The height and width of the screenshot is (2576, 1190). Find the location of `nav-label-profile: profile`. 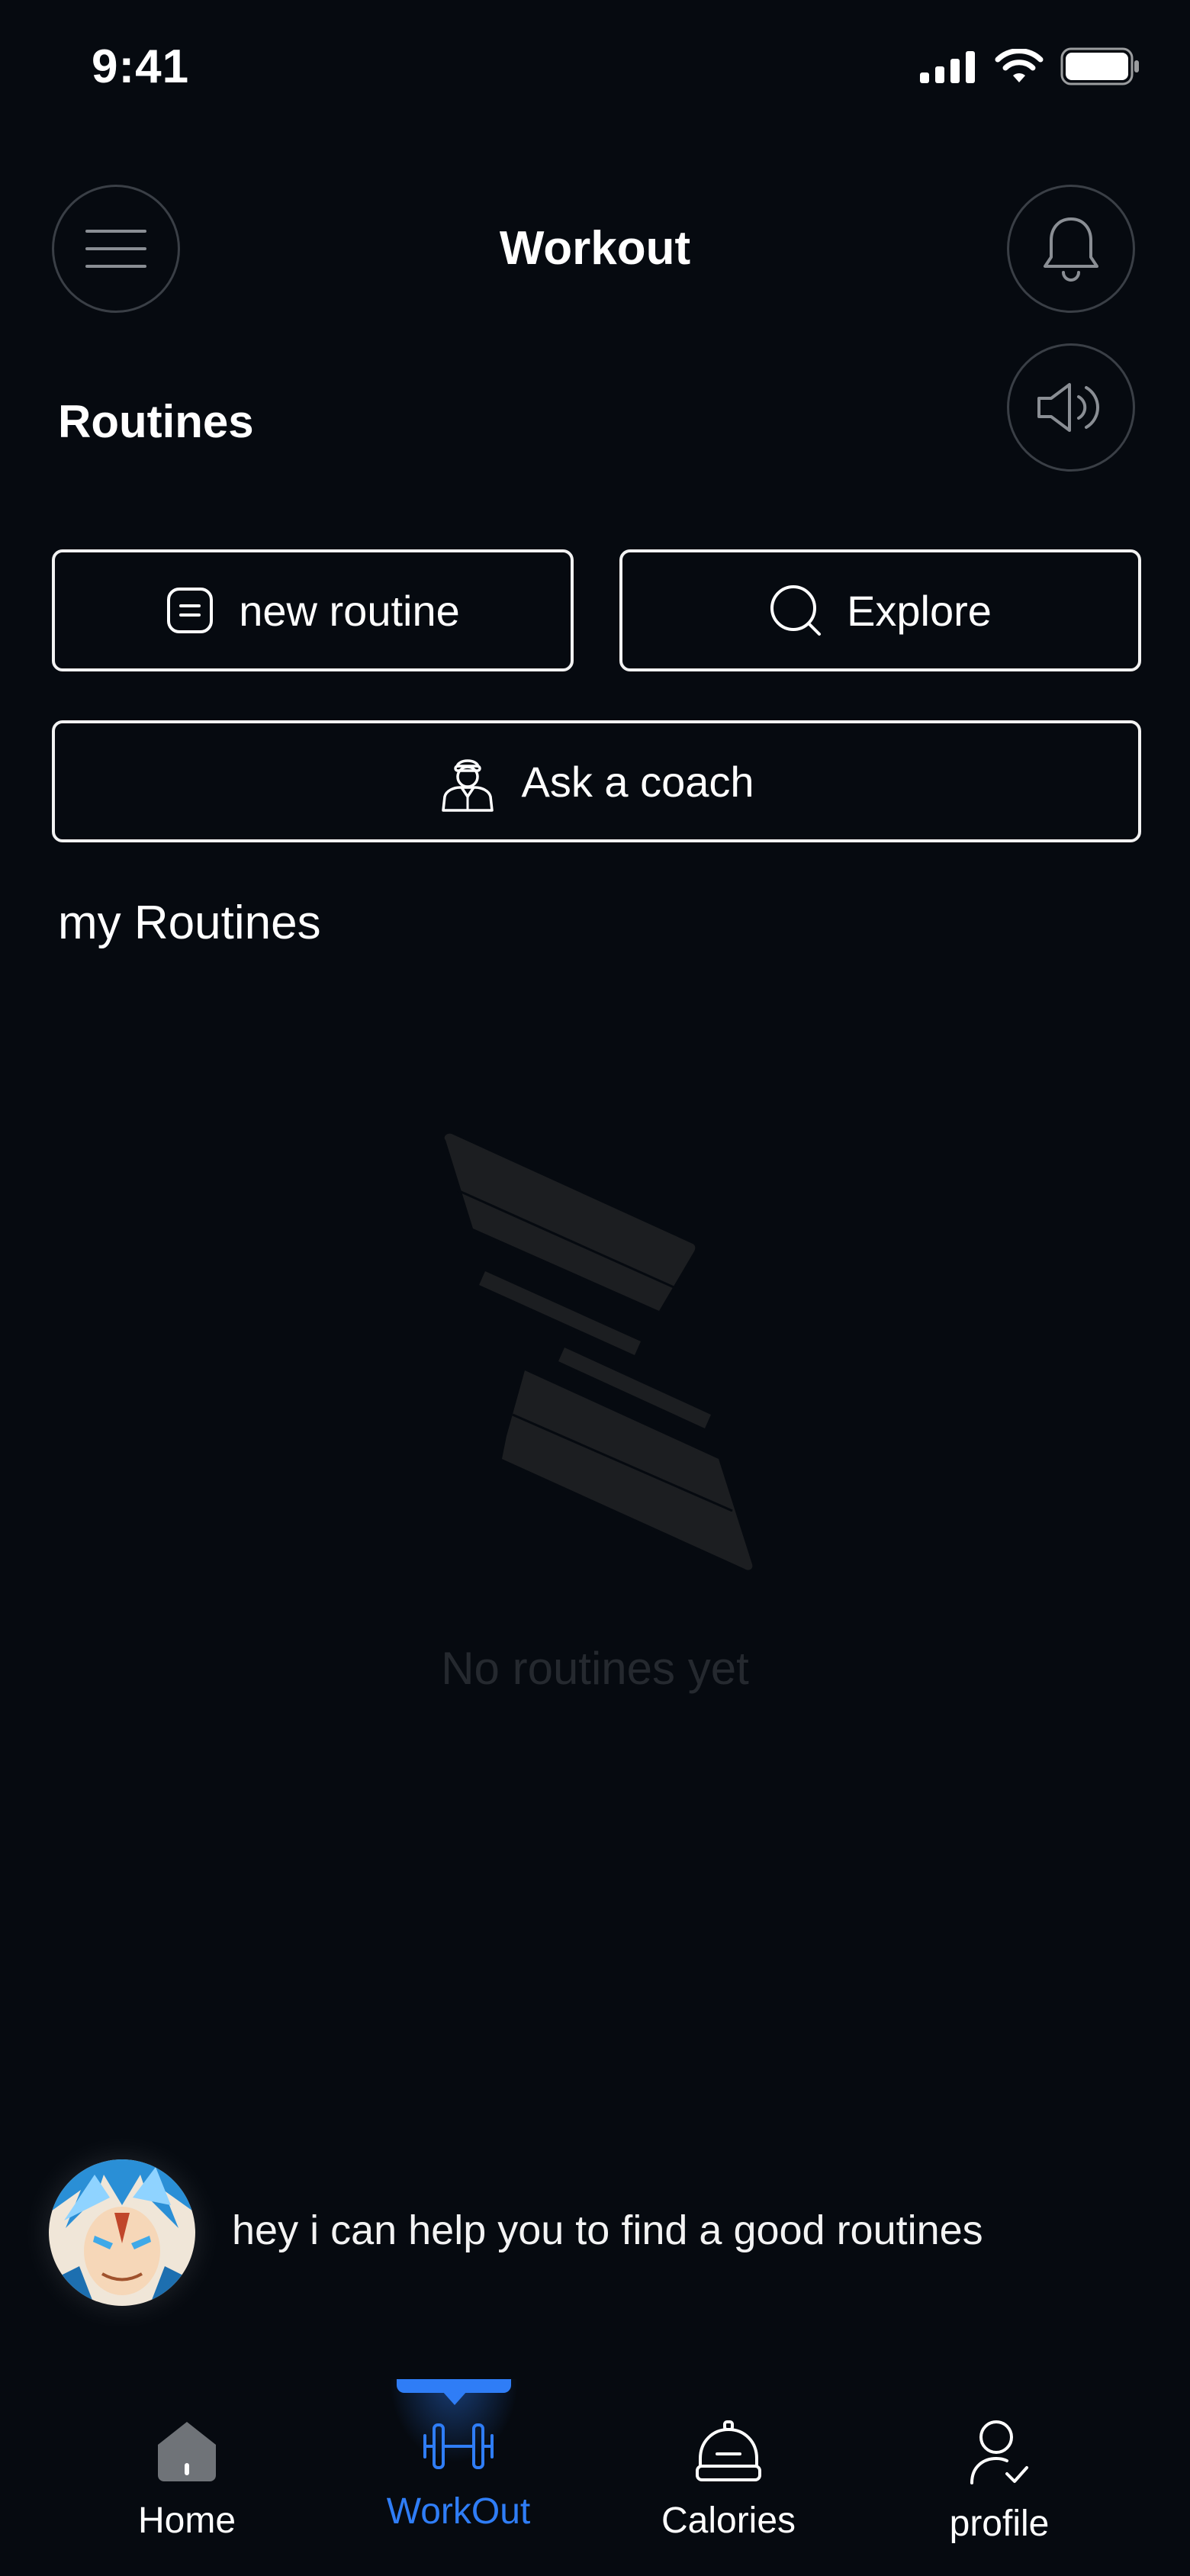

nav-label-profile: profile is located at coordinates (999, 2524).